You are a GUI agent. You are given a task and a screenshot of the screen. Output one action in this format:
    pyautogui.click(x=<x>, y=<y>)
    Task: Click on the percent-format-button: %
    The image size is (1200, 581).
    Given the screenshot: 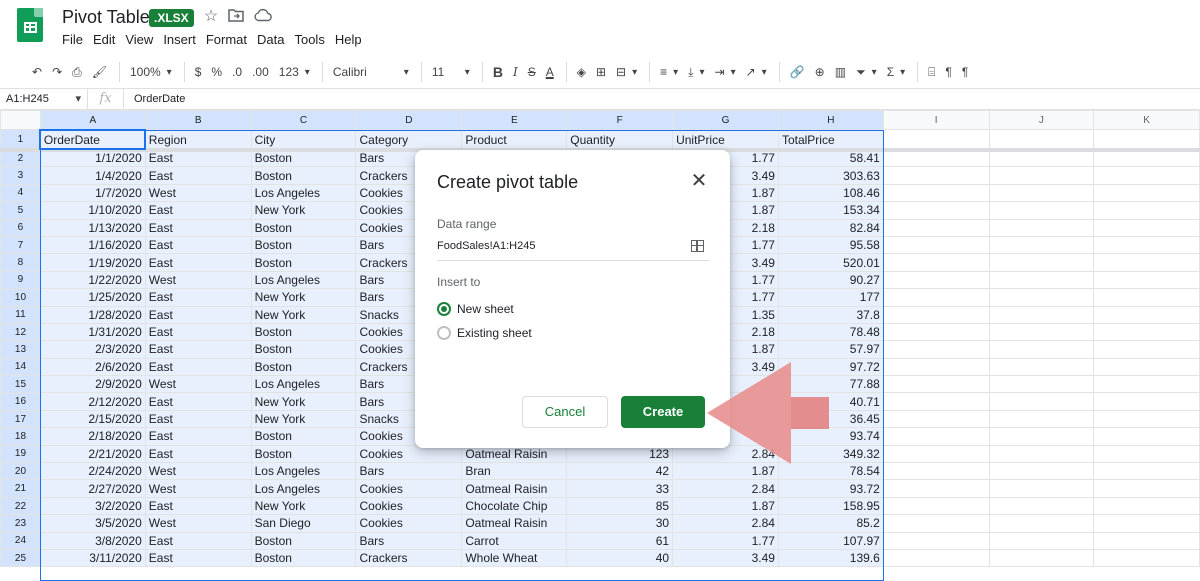 What is the action you would take?
    pyautogui.click(x=216, y=72)
    